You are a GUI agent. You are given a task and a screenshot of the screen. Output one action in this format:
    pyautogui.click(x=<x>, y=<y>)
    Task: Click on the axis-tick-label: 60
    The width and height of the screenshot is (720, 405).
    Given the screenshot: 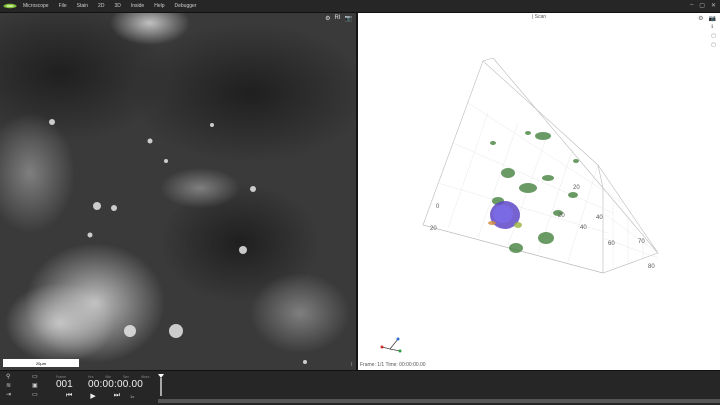 What is the action you would take?
    pyautogui.click(x=611, y=244)
    